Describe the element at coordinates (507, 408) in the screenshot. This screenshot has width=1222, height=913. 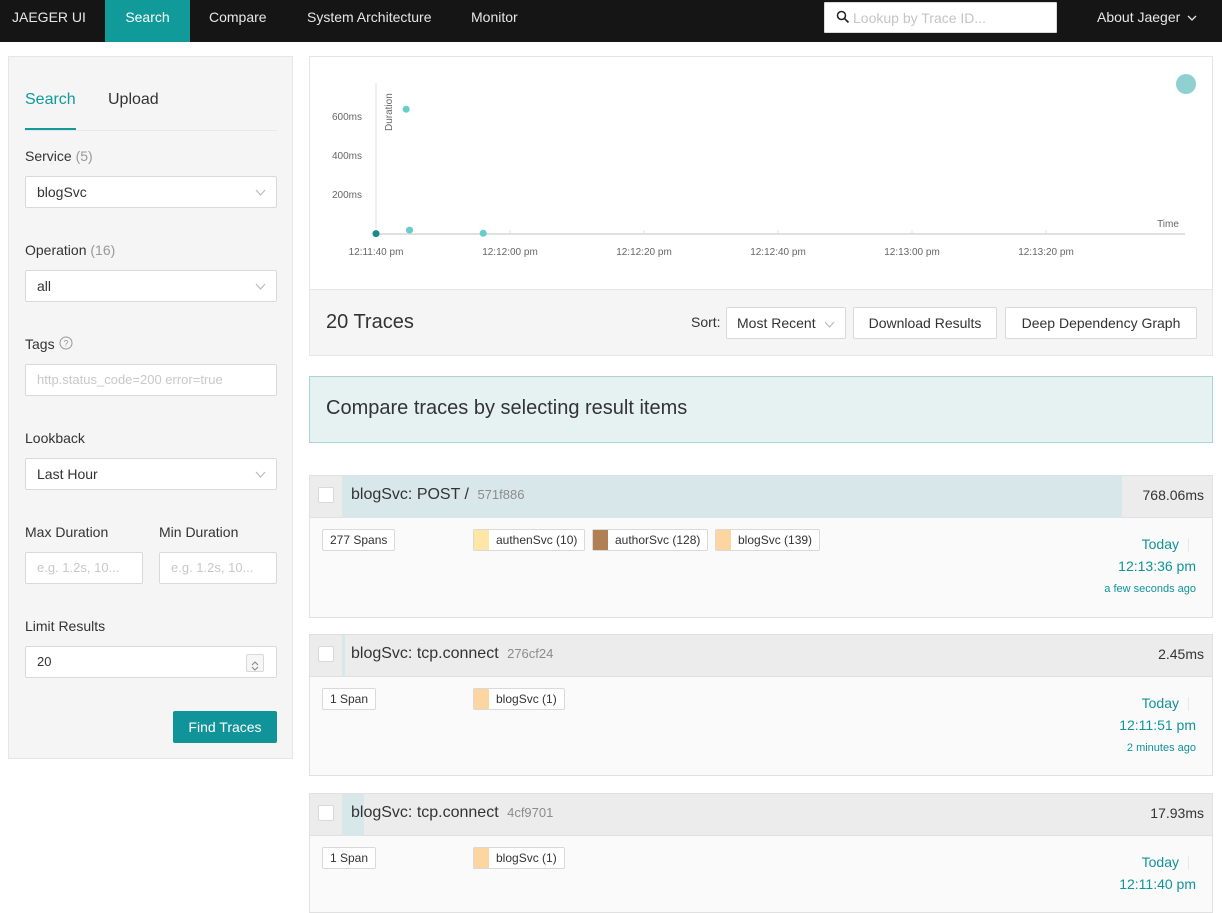
I see `compare-banner-text: Compare traces by selecting result items` at that location.